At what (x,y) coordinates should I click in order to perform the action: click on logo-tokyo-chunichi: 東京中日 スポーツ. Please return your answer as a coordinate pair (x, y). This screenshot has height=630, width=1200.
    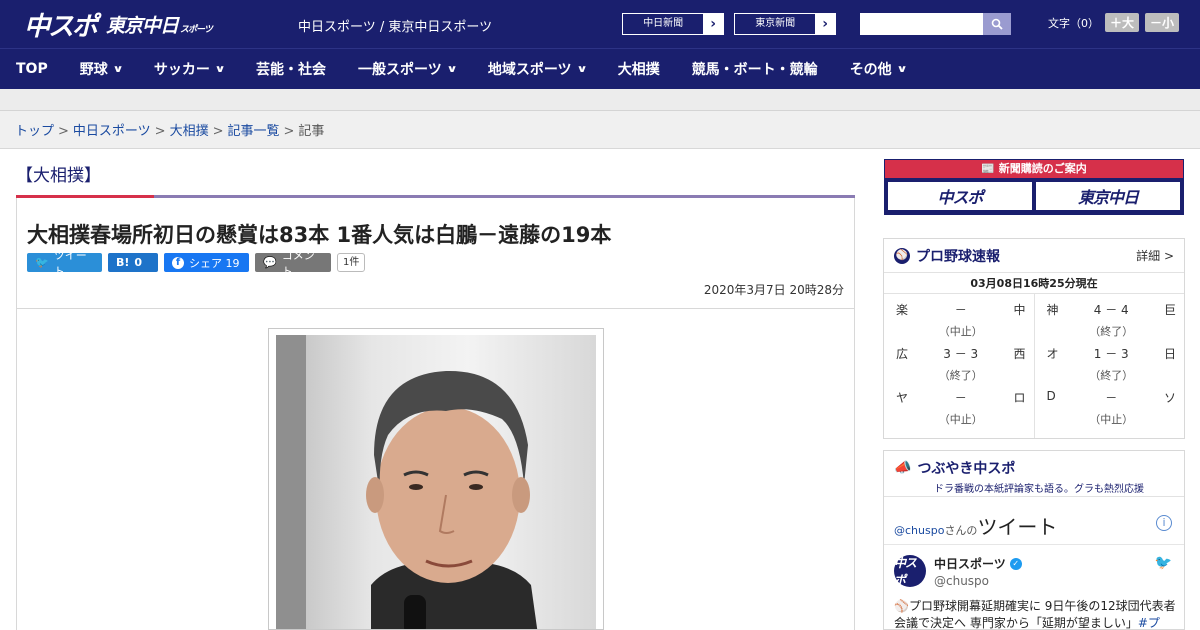
    Looking at the image, I should click on (159, 25).